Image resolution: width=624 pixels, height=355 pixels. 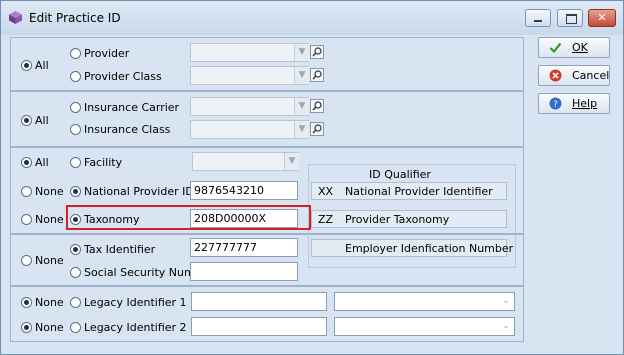 What do you see at coordinates (424, 301) in the screenshot?
I see `legacy1-qualifier-dropdown` at bounding box center [424, 301].